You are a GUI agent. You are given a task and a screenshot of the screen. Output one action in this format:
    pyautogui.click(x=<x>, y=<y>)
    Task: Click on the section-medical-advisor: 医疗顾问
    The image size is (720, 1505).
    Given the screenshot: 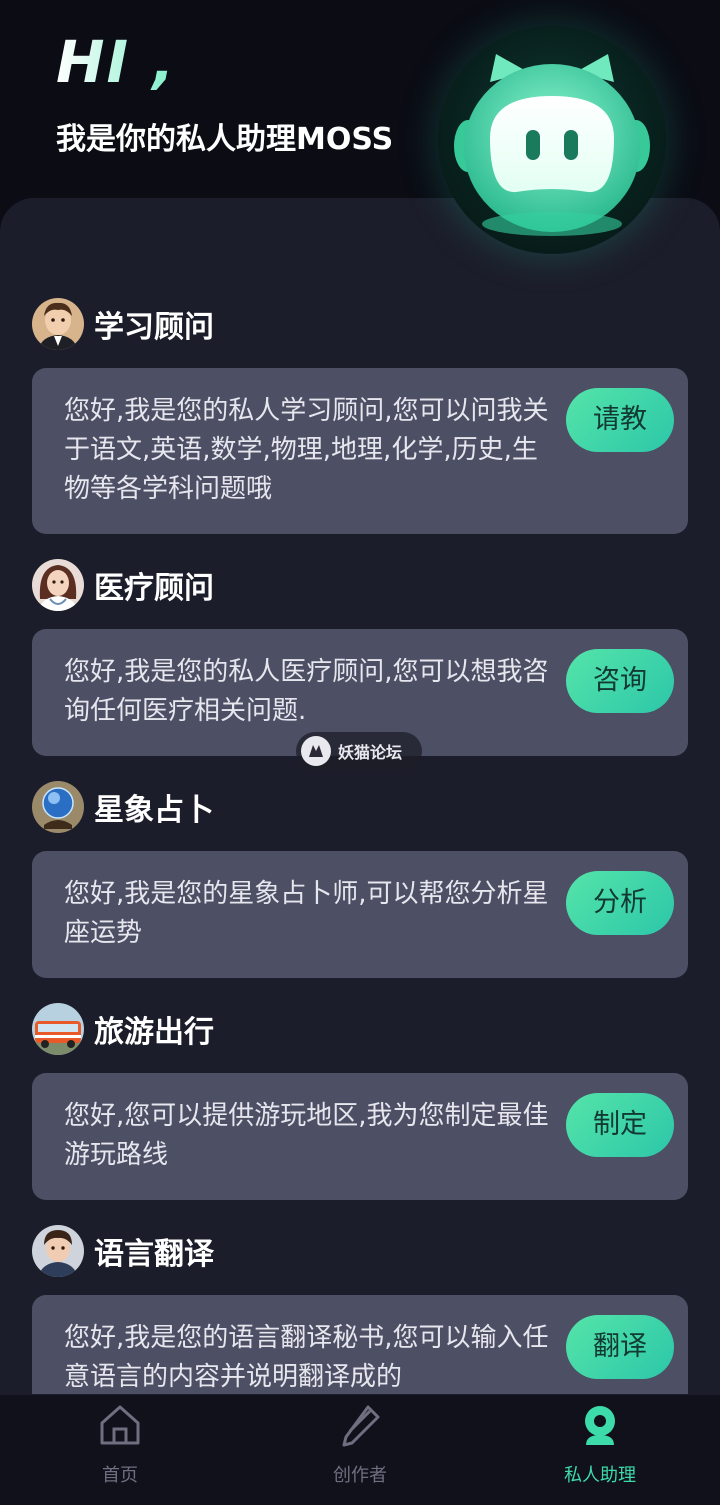 What is the action you would take?
    pyautogui.click(x=123, y=585)
    